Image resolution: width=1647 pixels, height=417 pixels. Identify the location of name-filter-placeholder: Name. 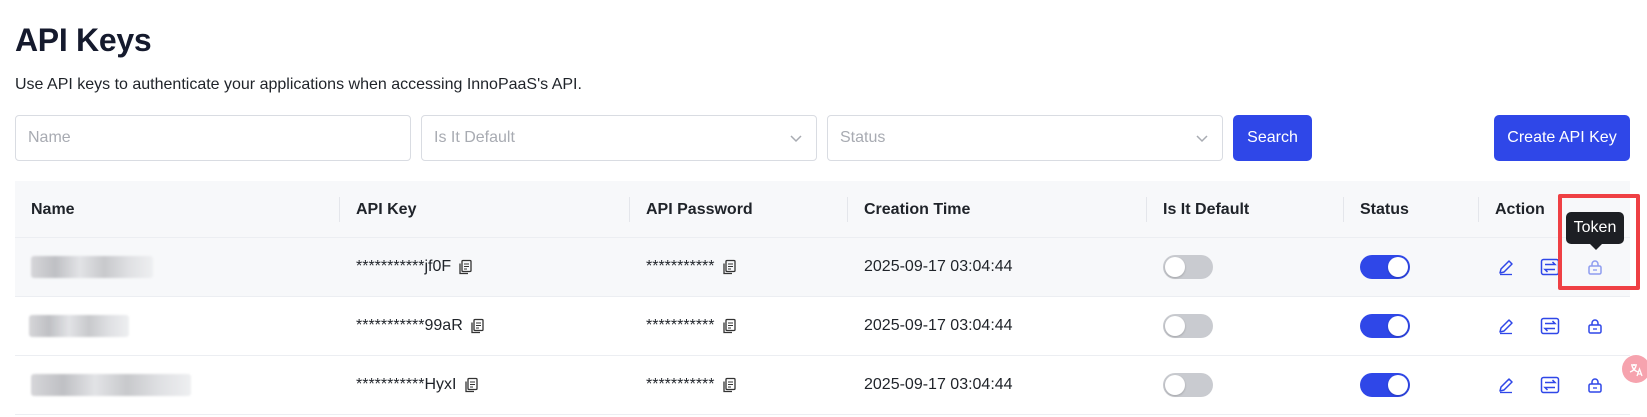
(49, 137).